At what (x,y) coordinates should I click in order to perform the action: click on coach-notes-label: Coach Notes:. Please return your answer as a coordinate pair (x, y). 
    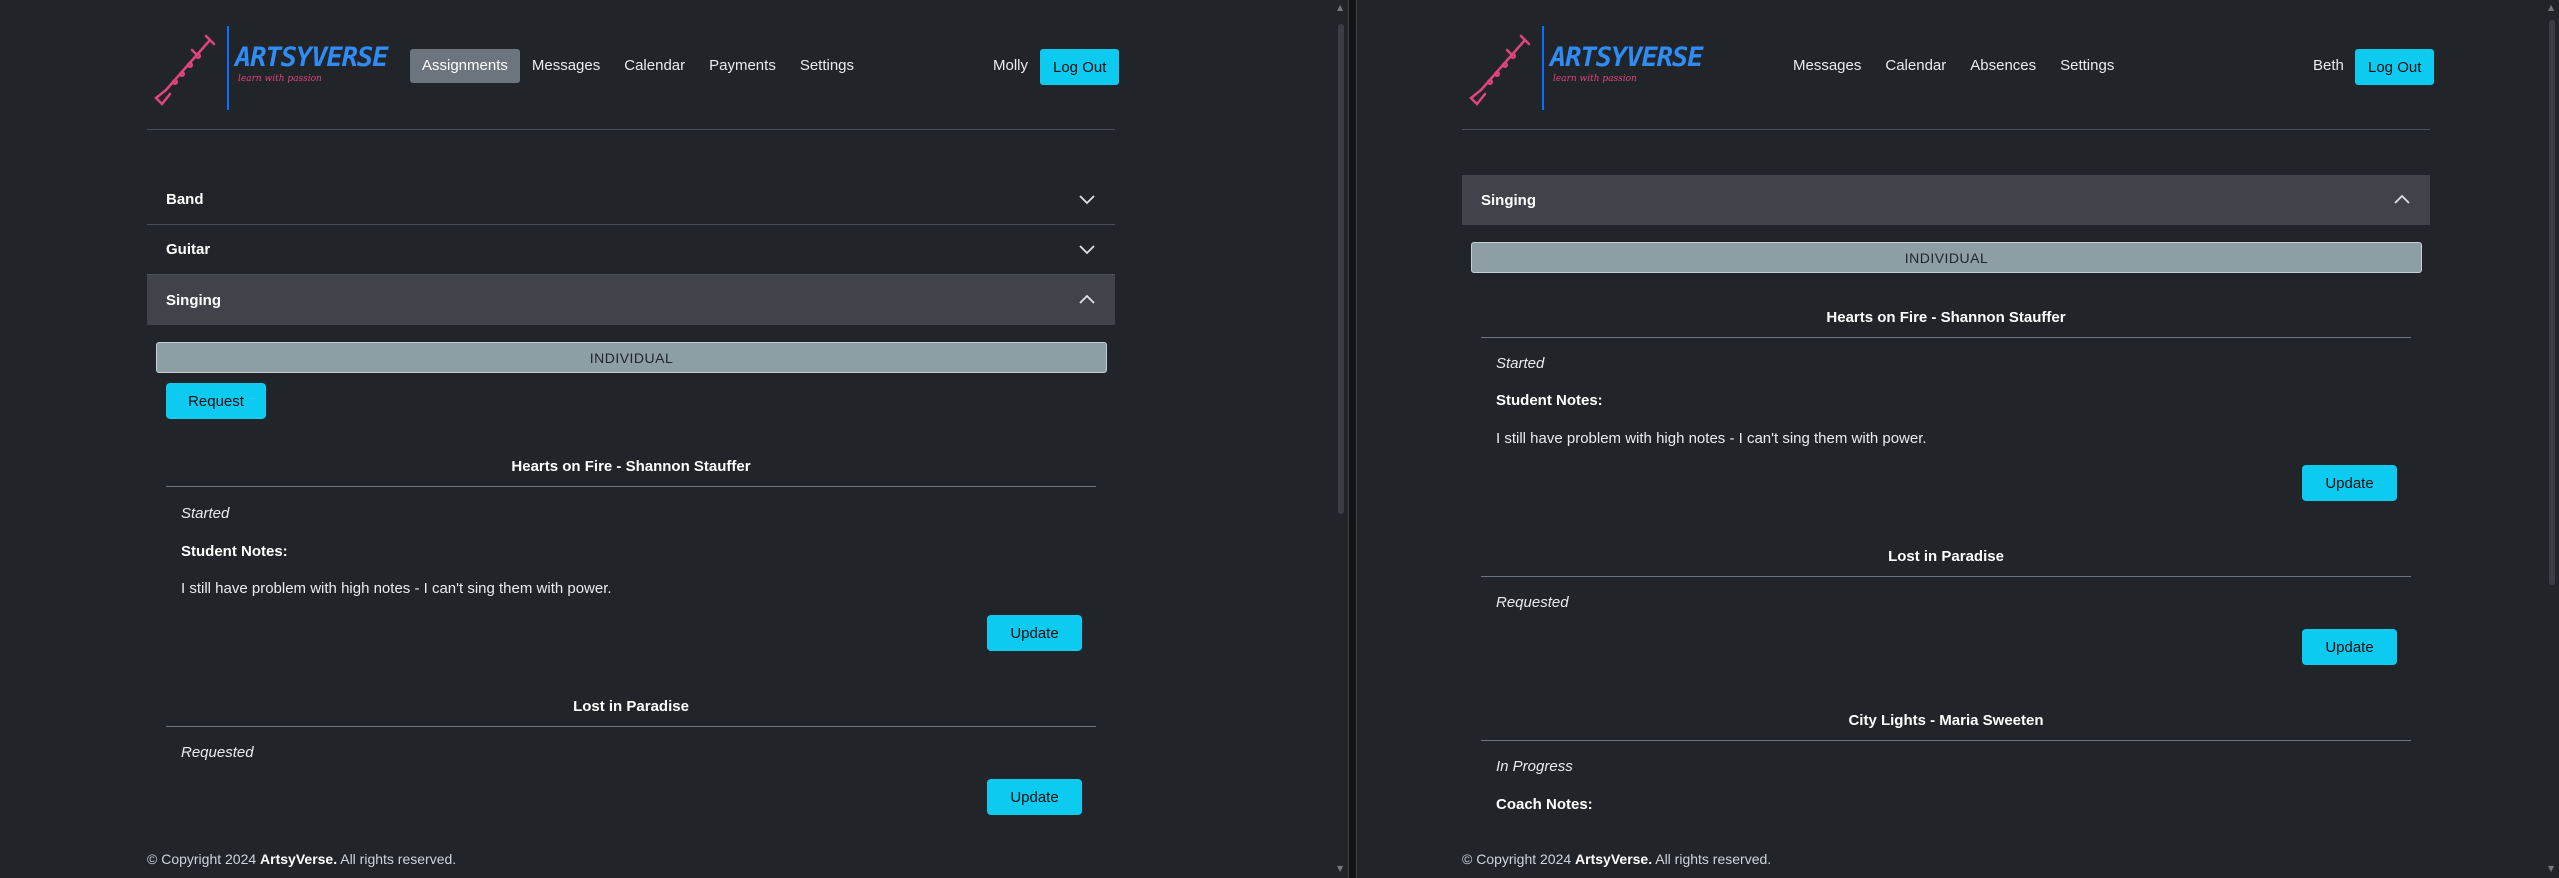
    Looking at the image, I should click on (1544, 804).